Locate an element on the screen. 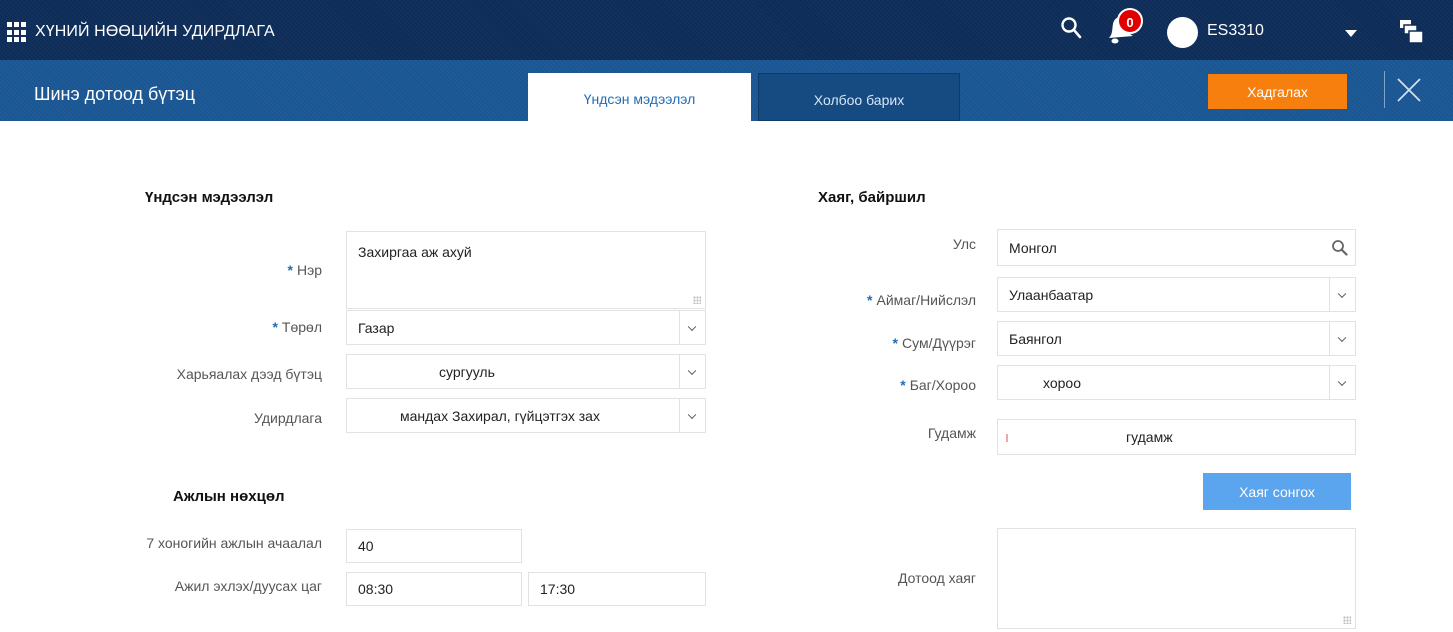 This screenshot has height=632, width=1453. province-select: Улаанбаатар is located at coordinates (1176, 294).